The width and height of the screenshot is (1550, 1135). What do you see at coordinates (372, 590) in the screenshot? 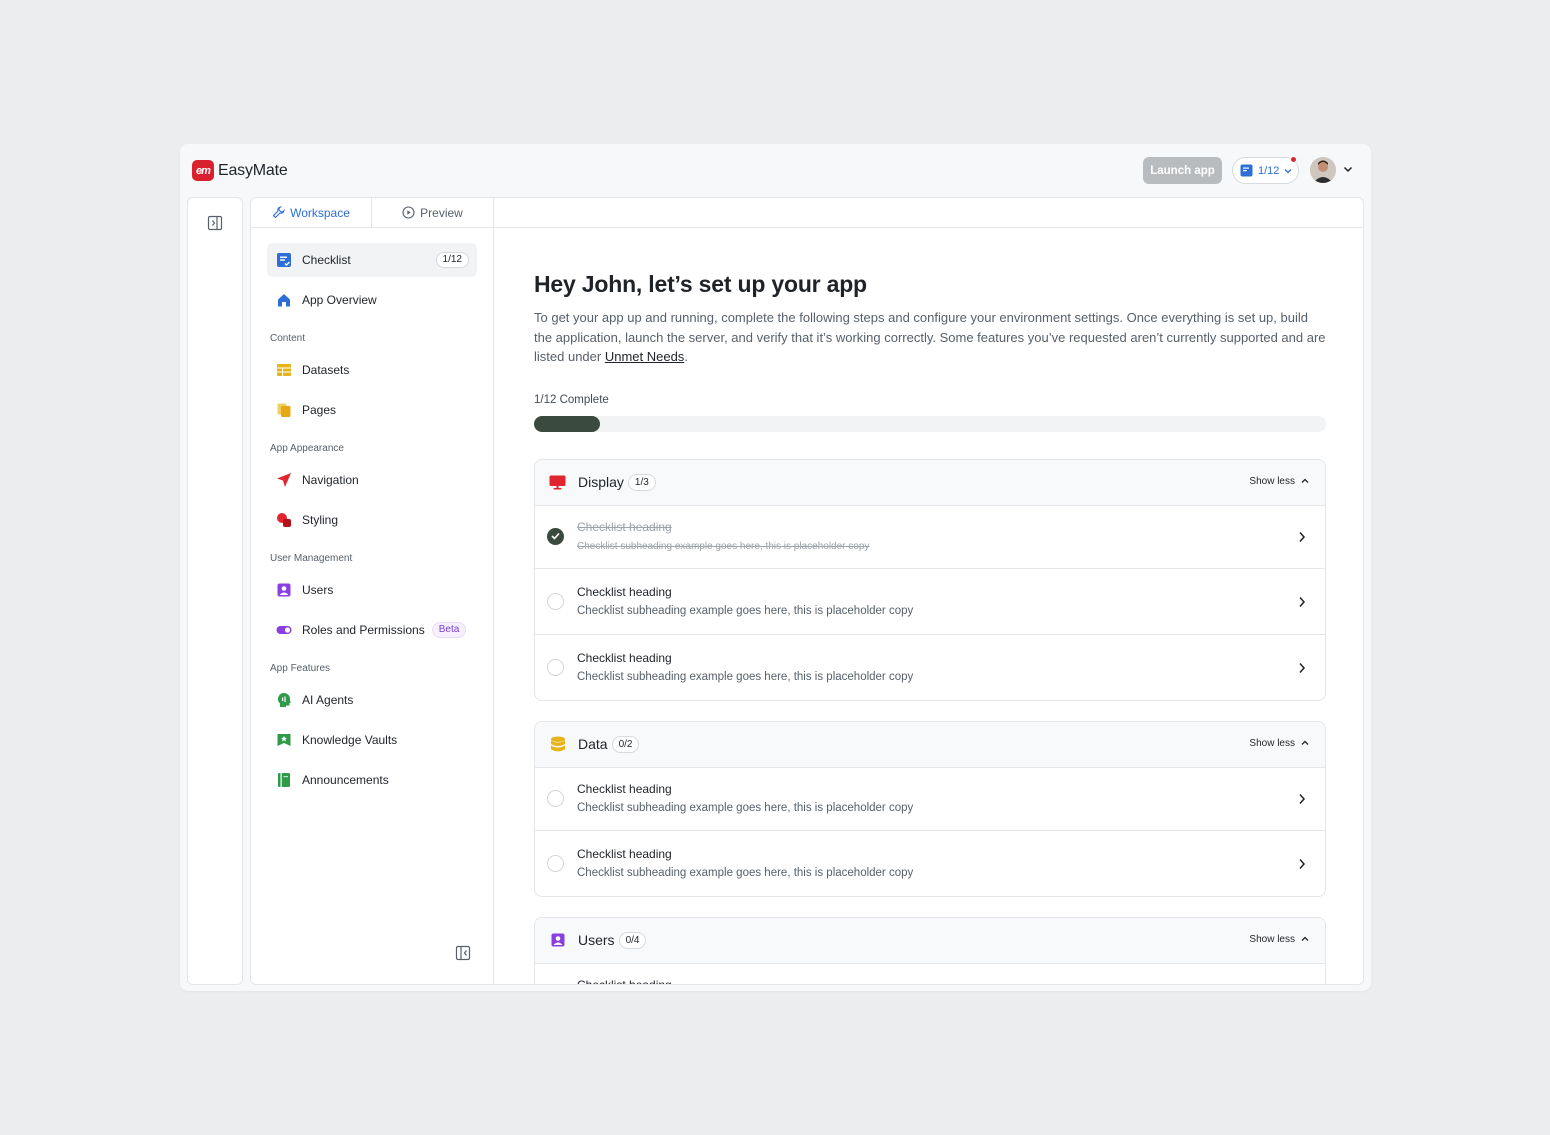
I see `sidebar-item-users: Users` at bounding box center [372, 590].